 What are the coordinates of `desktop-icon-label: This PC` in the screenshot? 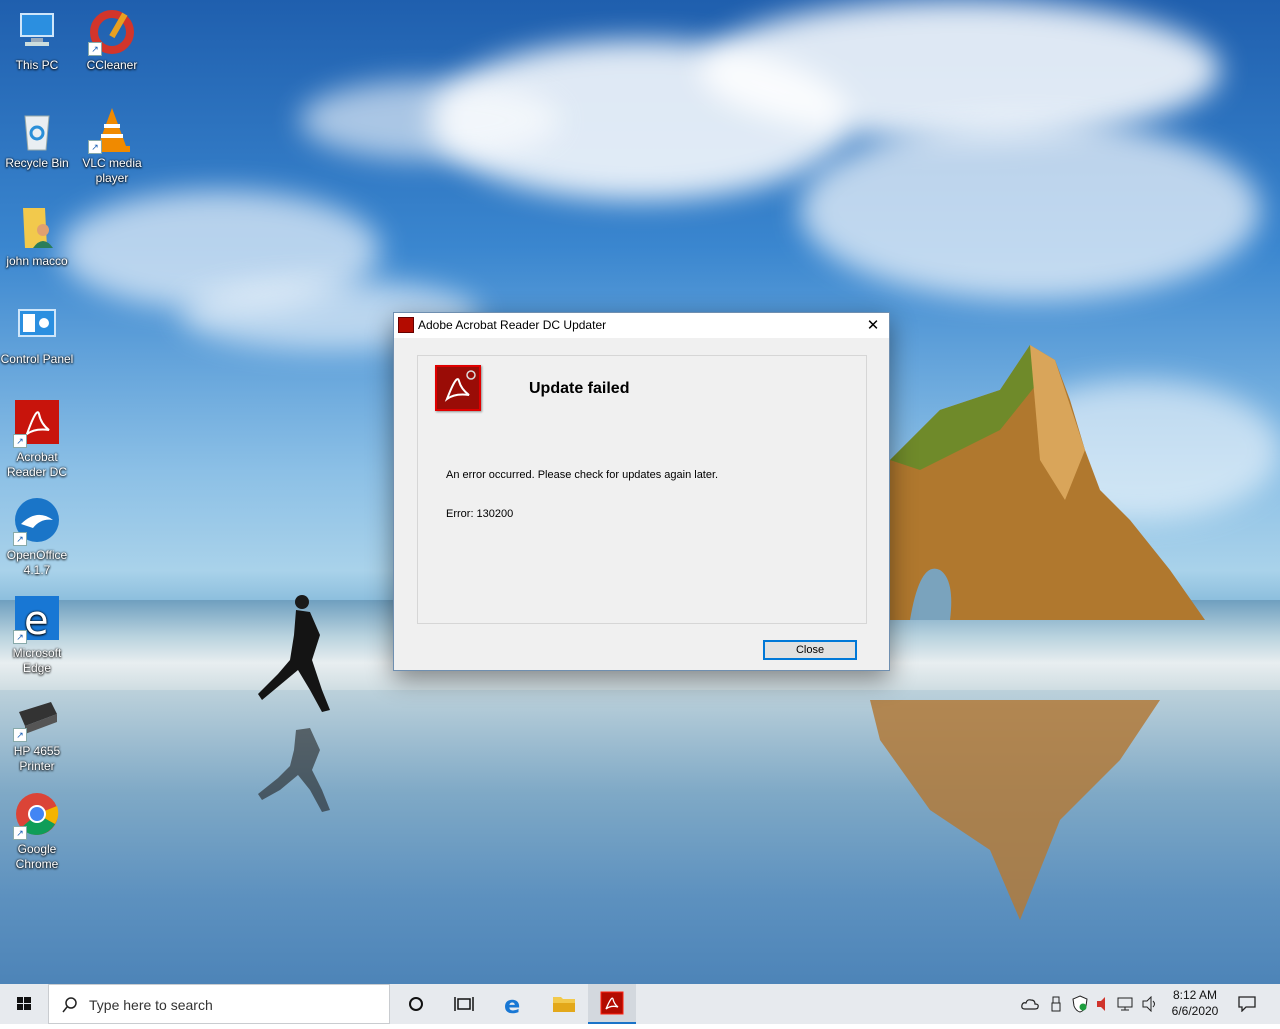 It's located at (37, 65).